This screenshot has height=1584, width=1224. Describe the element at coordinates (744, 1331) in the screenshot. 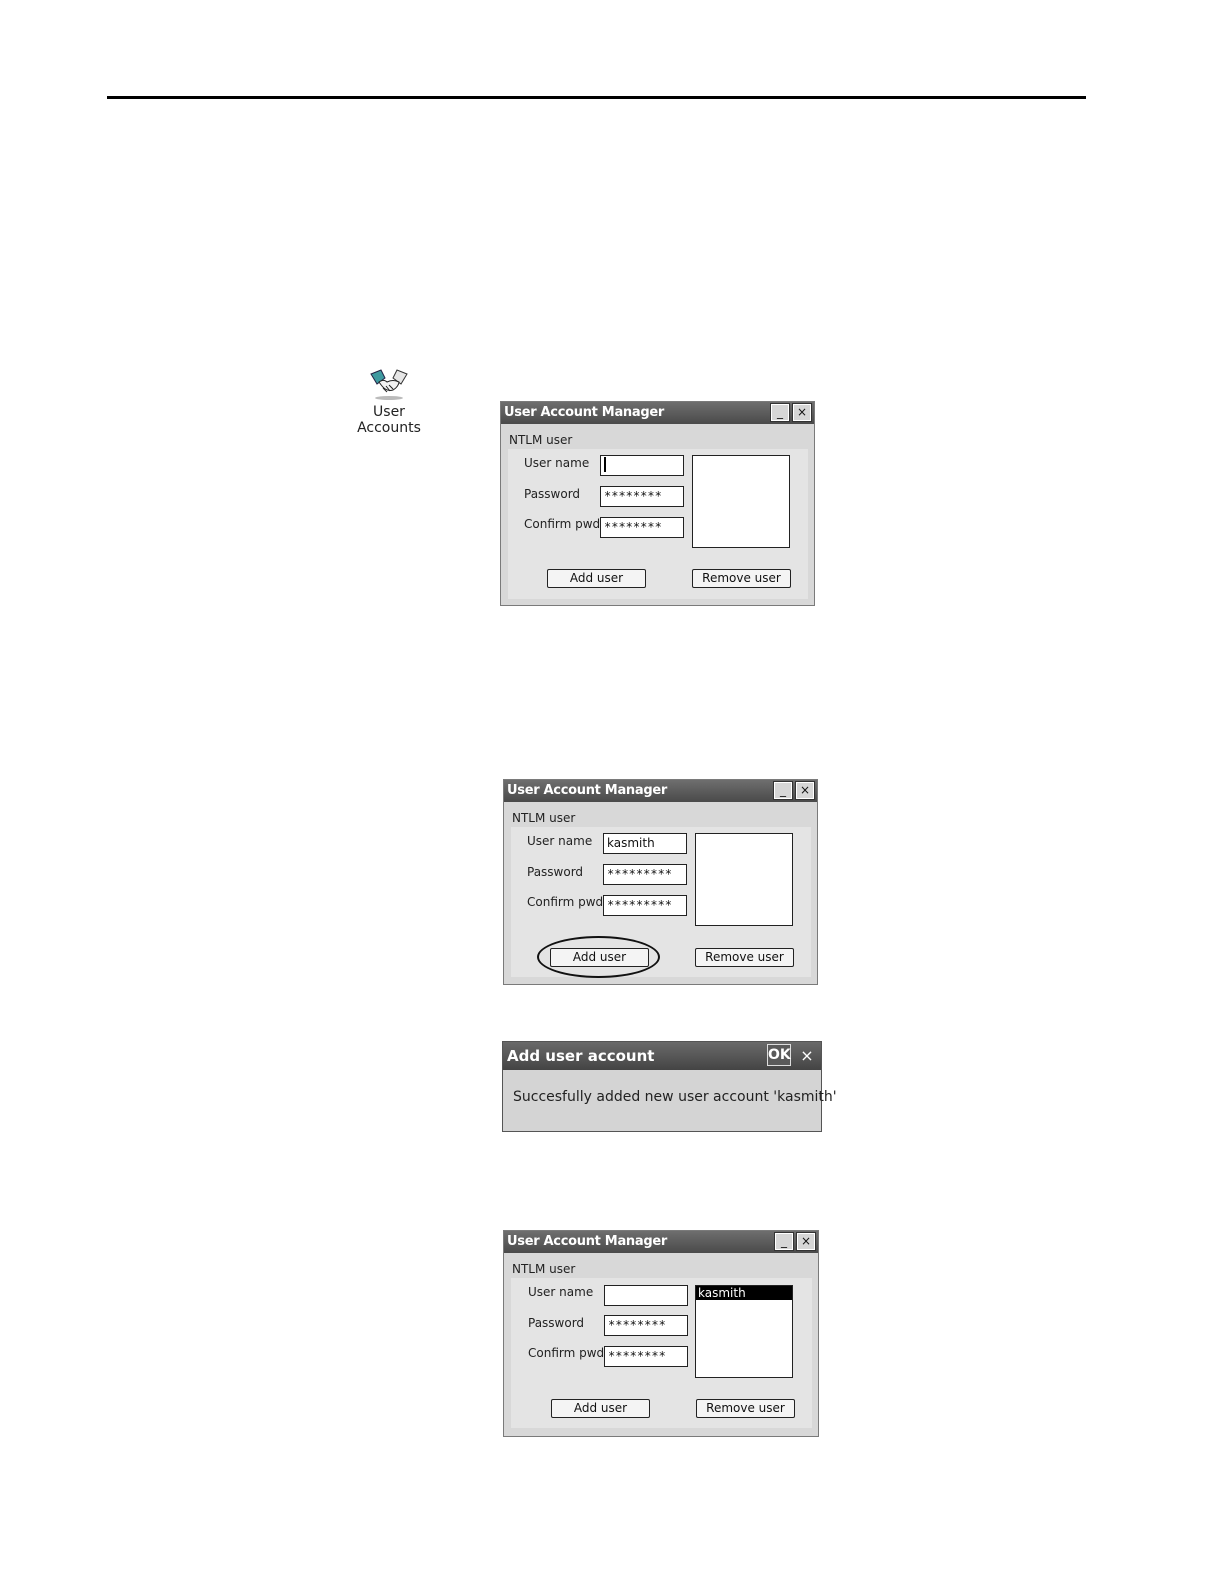

I see `user-listbox: kasmith` at that location.